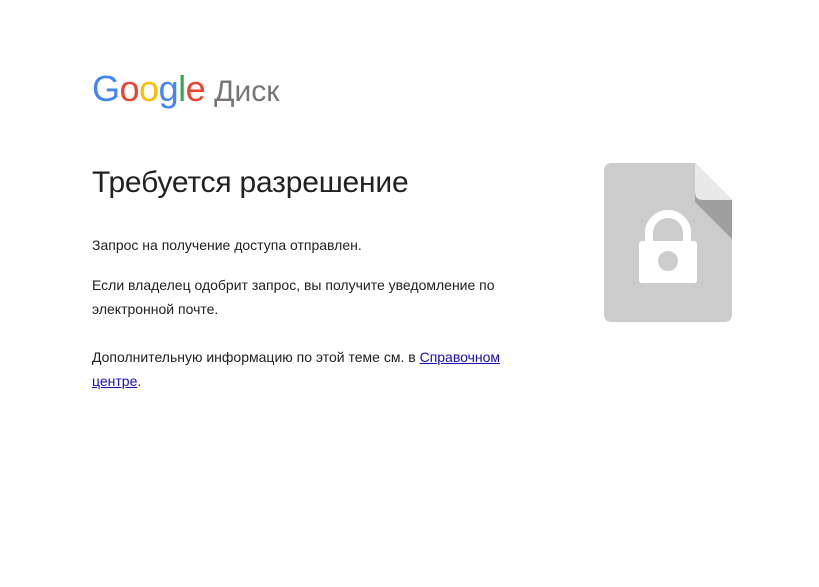  I want to click on logo-letter: e, so click(195, 88).